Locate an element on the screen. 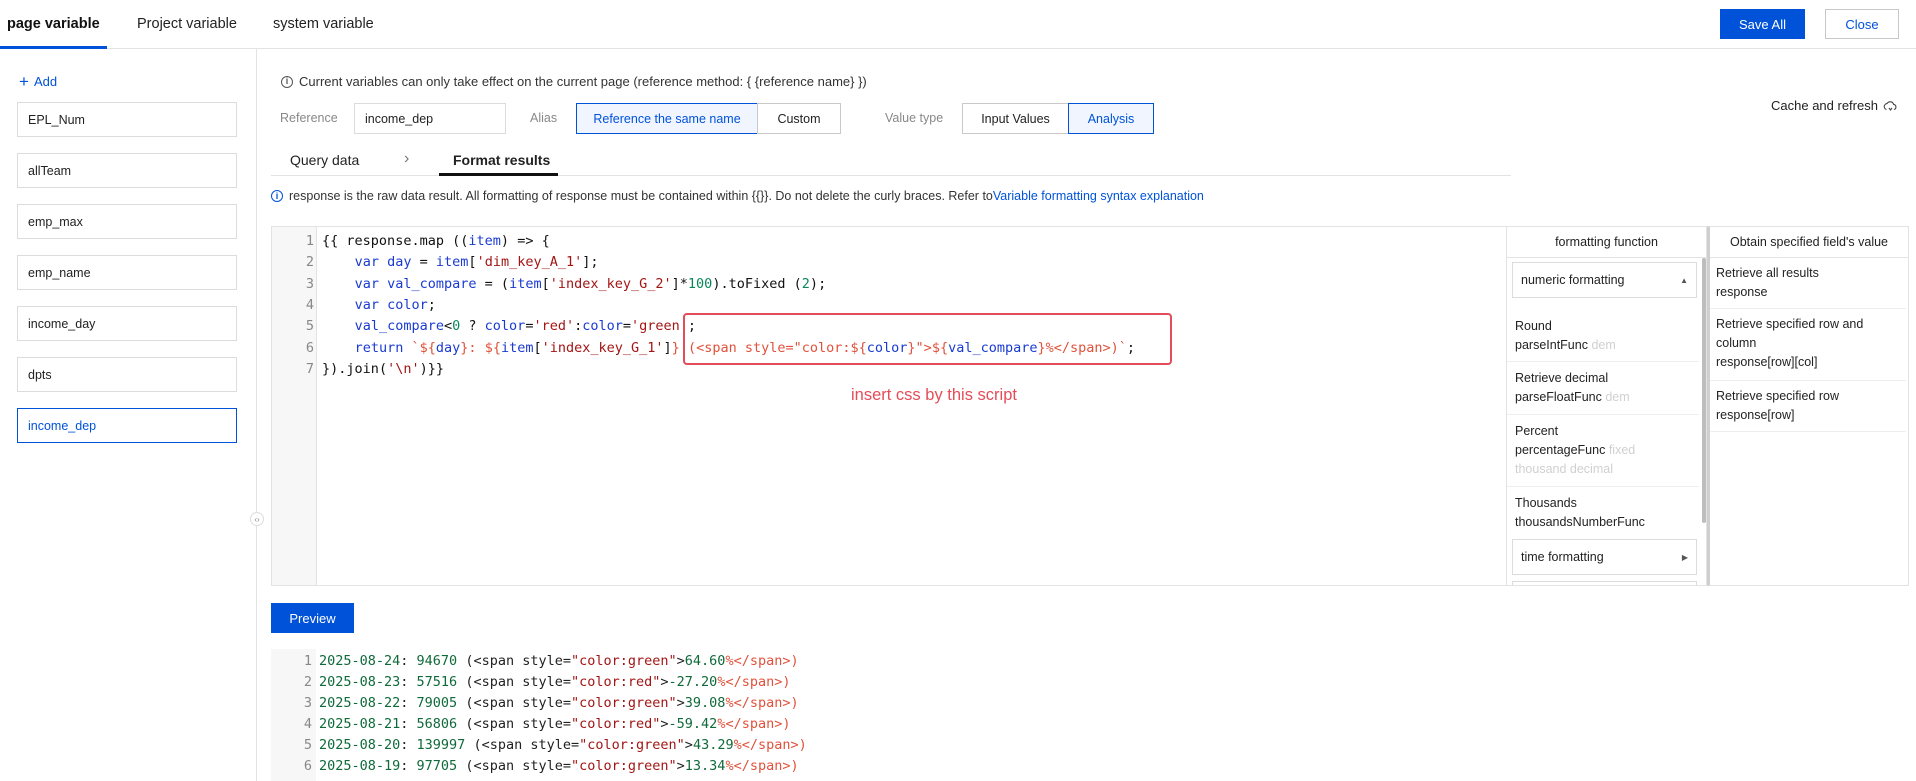  variable-item-selected: income_dep is located at coordinates (127, 425).